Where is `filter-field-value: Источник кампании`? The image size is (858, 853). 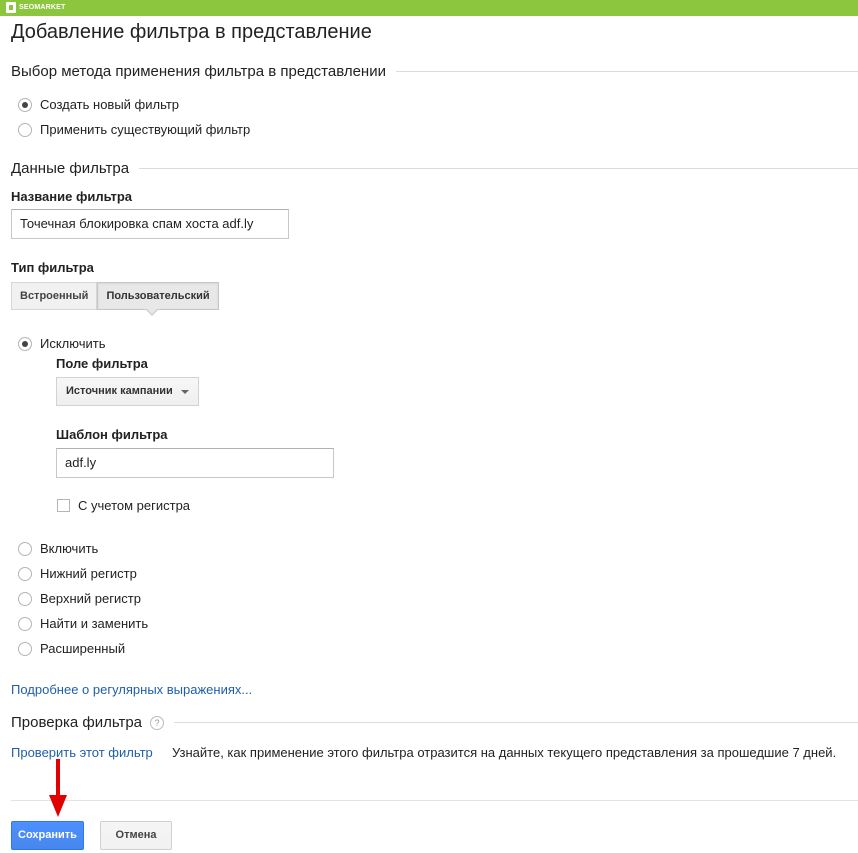
filter-field-value: Источник кампании is located at coordinates (119, 391).